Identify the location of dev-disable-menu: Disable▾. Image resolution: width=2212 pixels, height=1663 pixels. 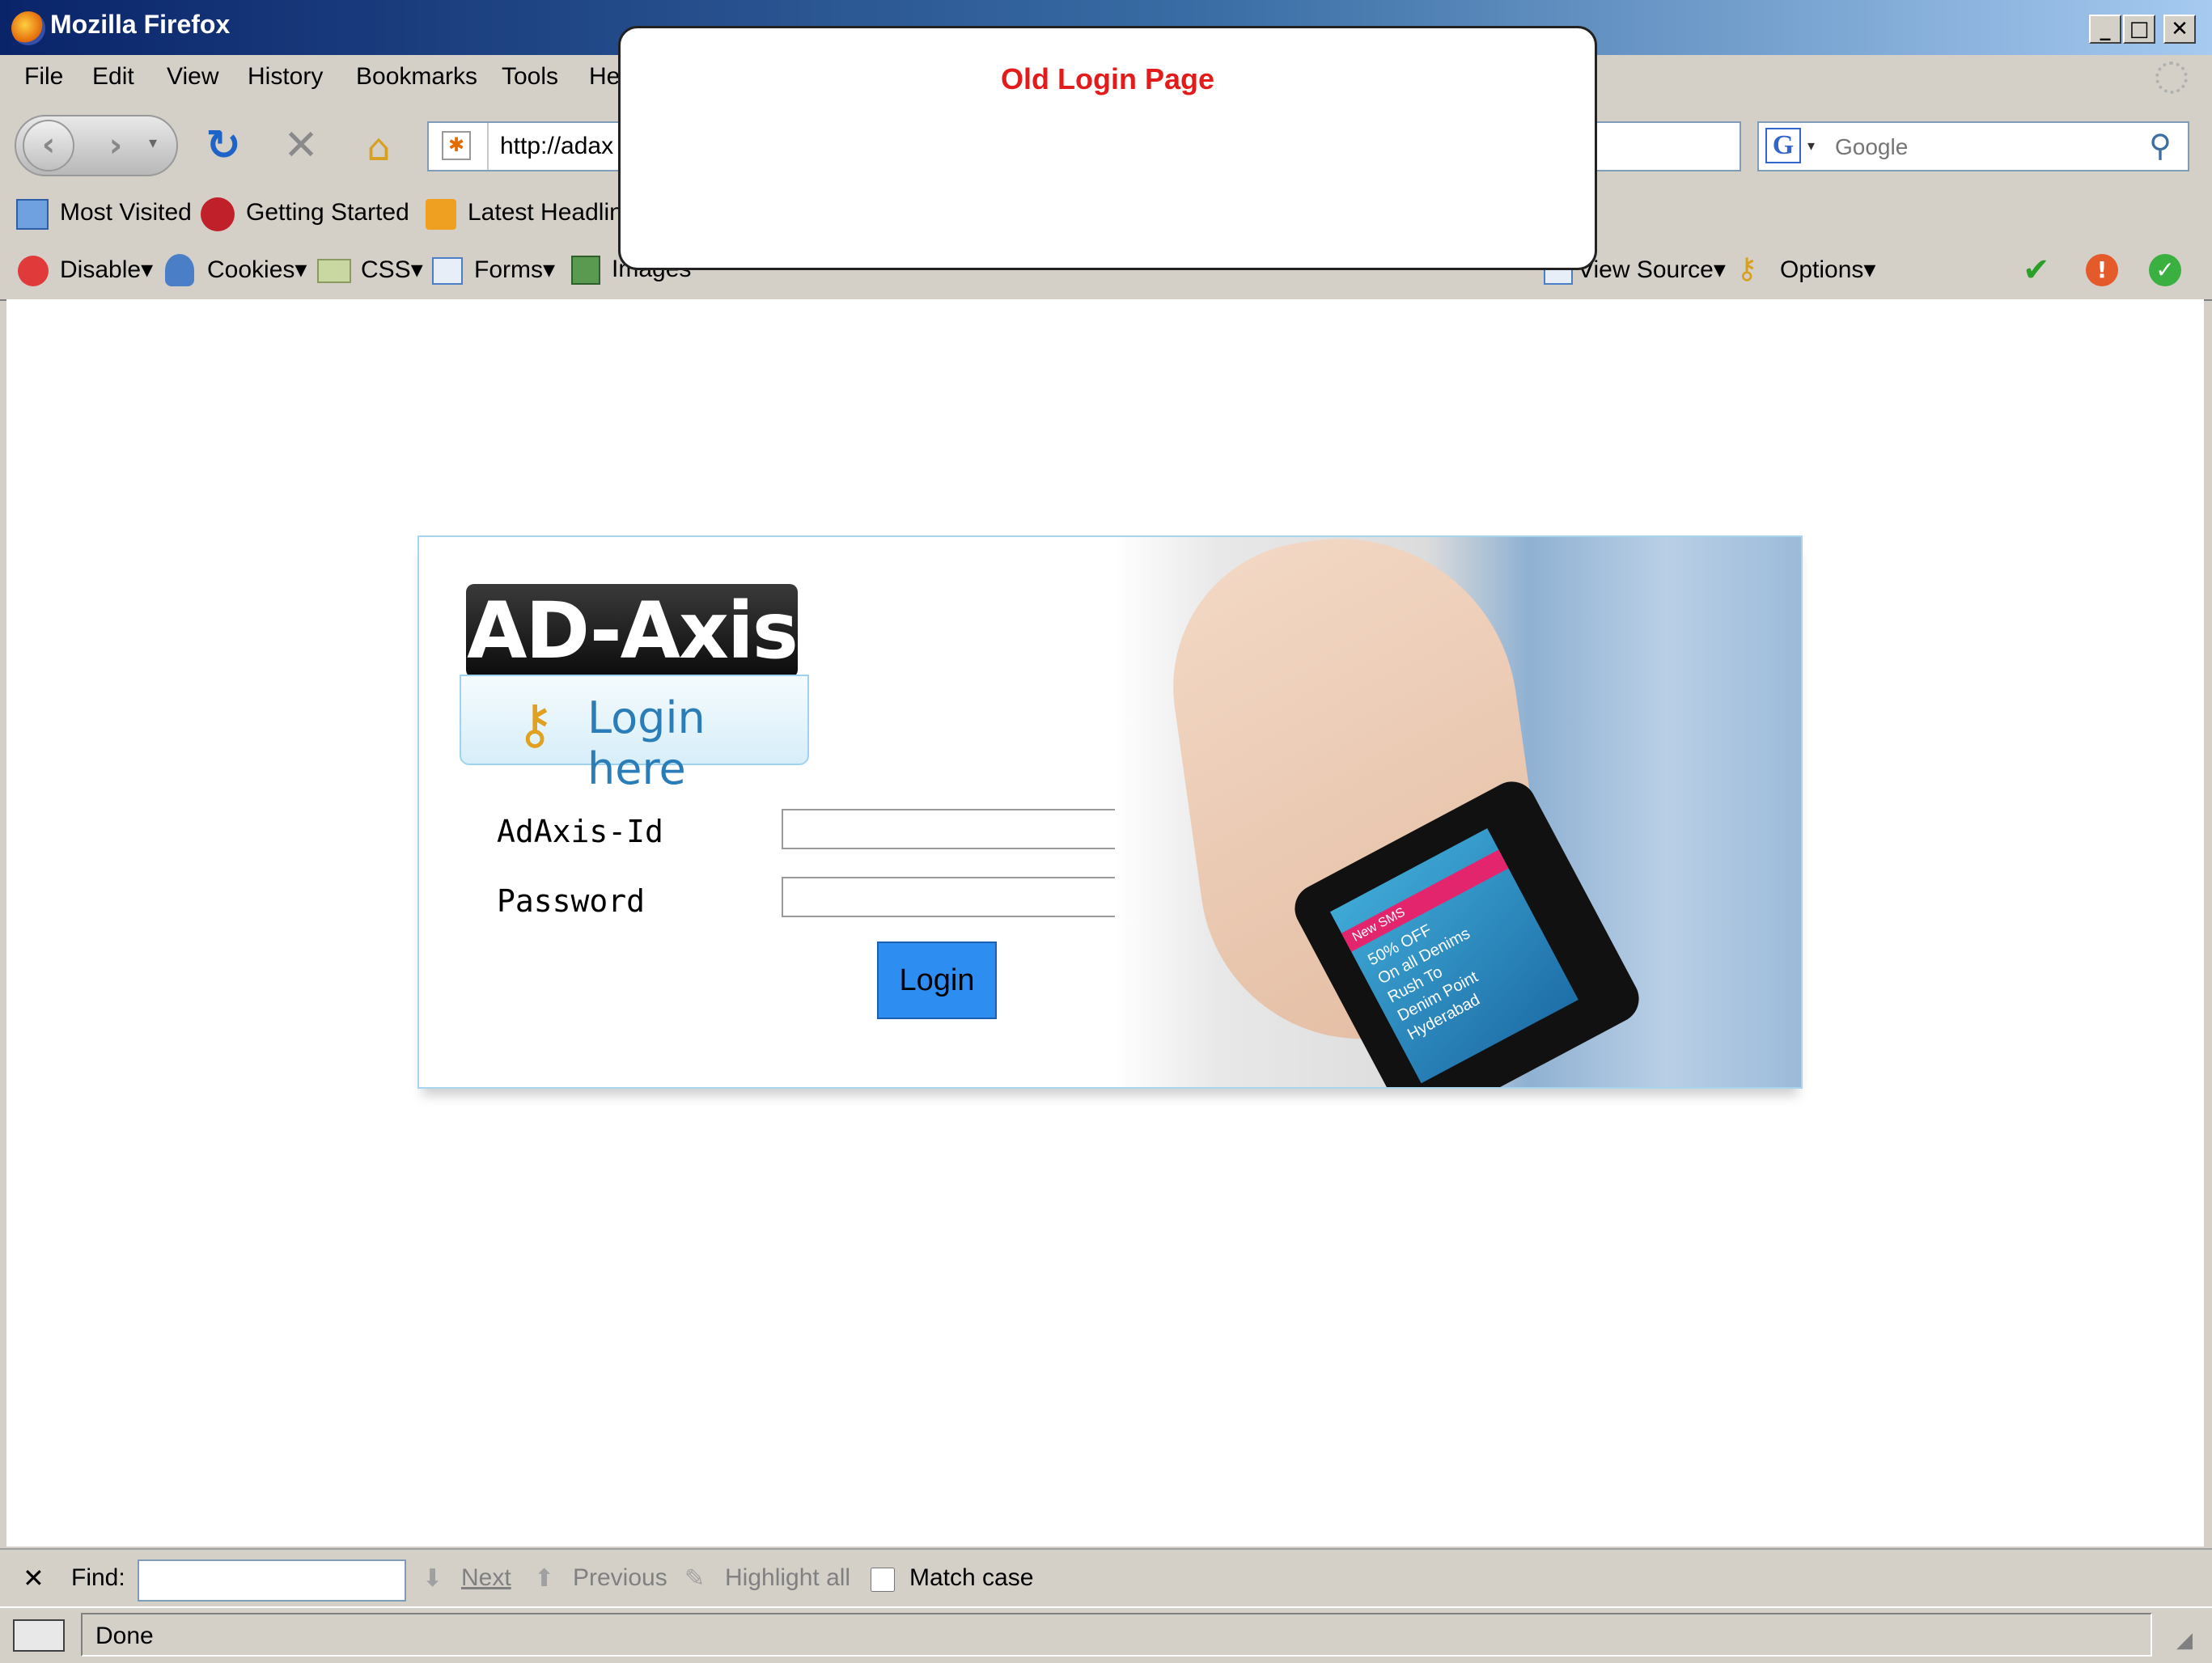
(106, 270).